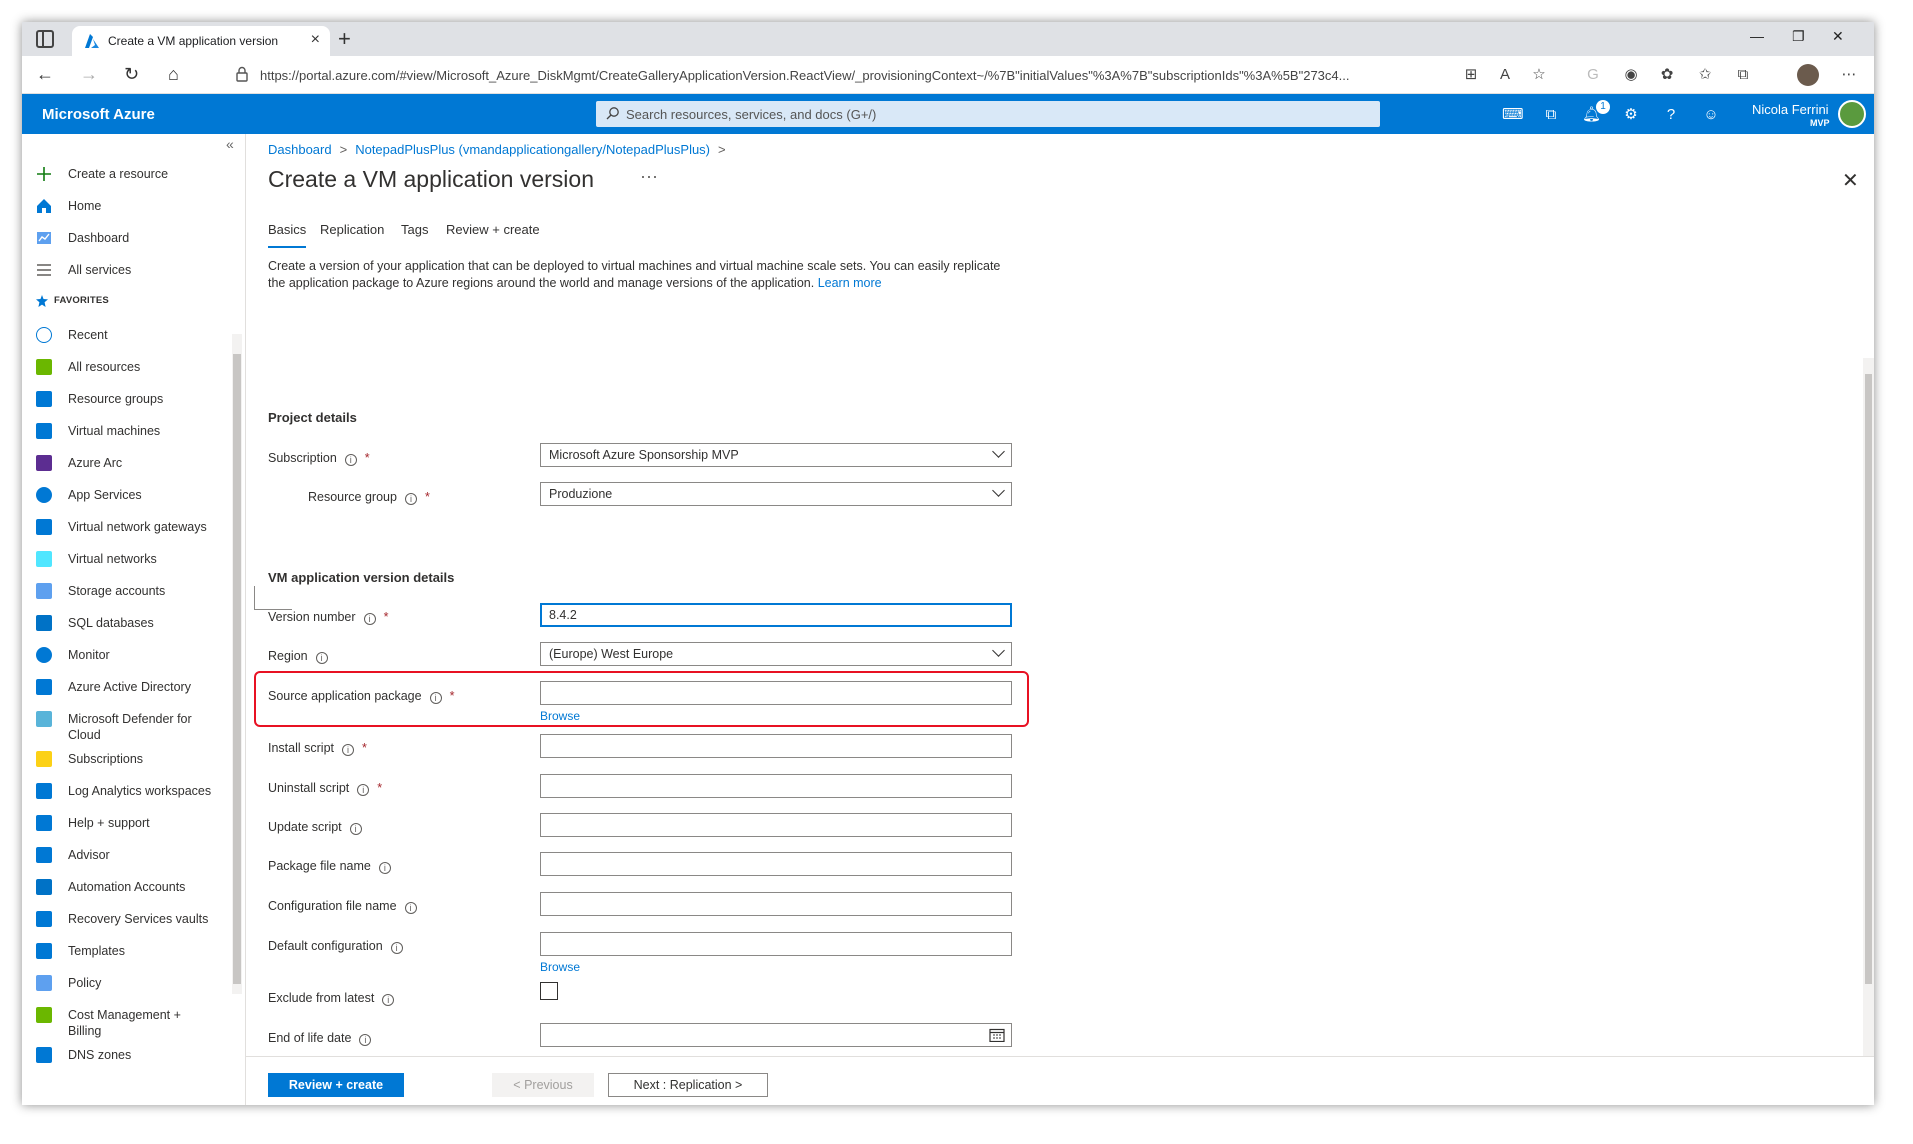  Describe the element at coordinates (1551, 115) in the screenshot. I see `directory-filter-icon: ⧉` at that location.